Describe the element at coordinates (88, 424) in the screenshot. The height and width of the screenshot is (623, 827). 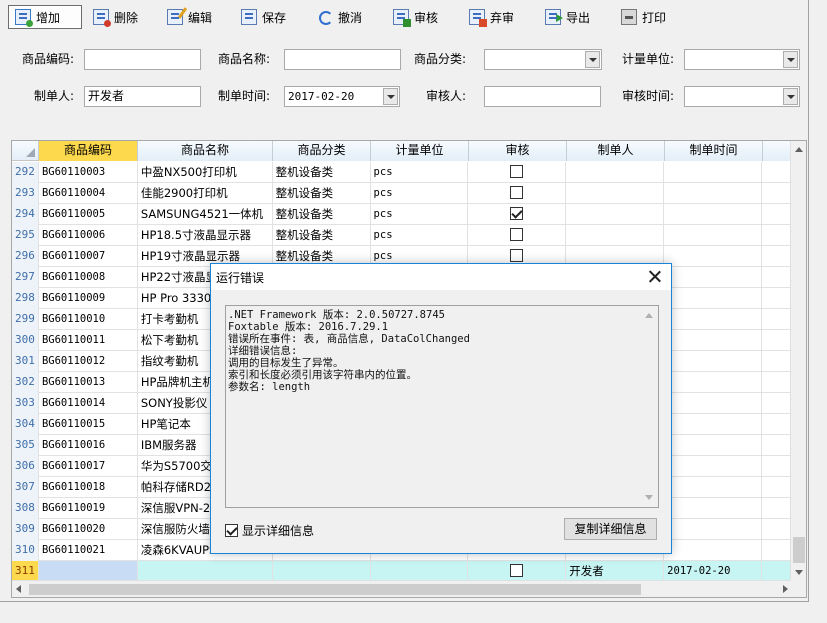
I see `cell-code: BG60110015` at that location.